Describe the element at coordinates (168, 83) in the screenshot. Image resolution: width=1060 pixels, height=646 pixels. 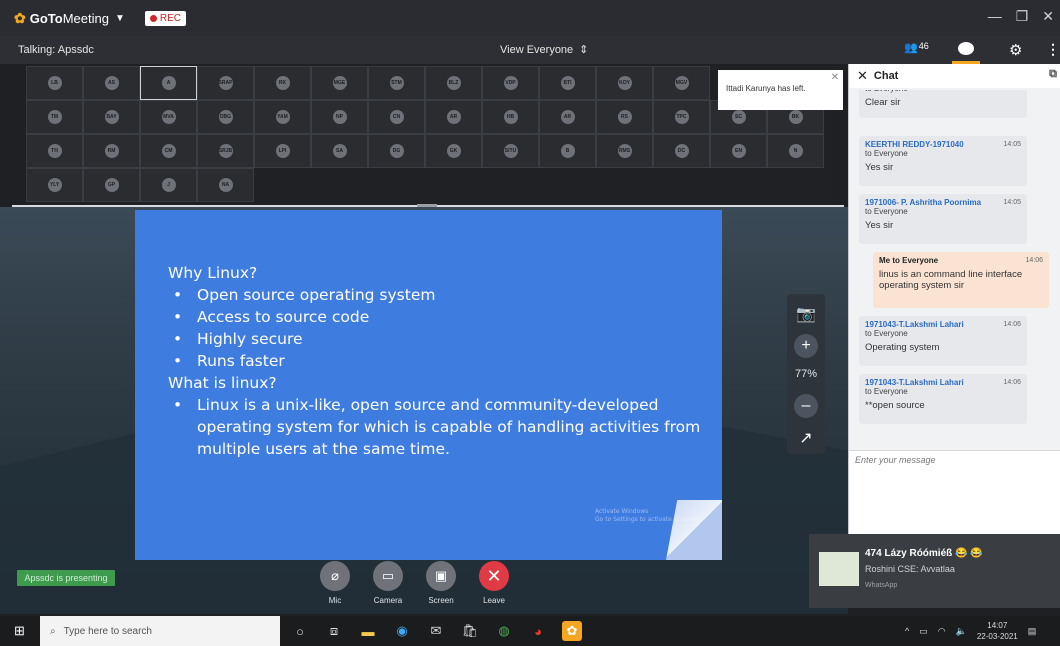
I see `webcam-tile: A` at that location.